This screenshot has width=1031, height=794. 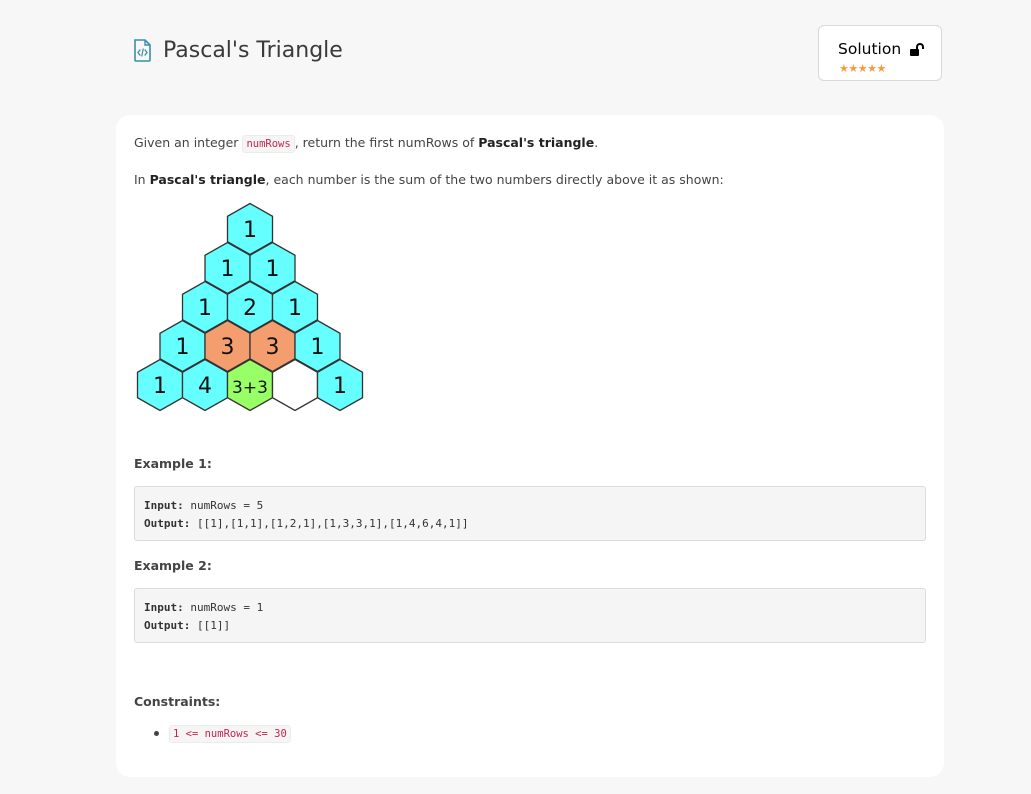 I want to click on solution-label: Solution, so click(x=870, y=49).